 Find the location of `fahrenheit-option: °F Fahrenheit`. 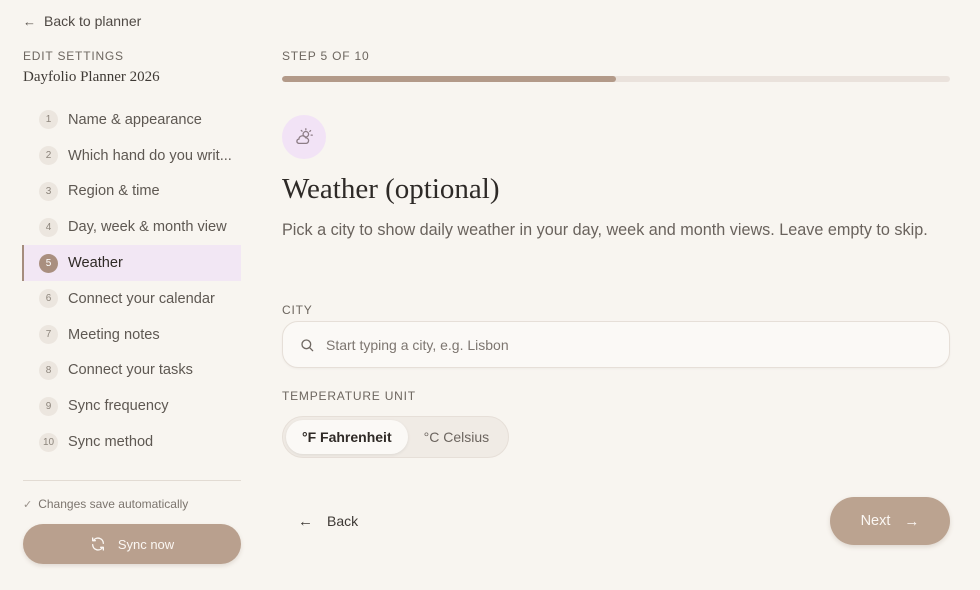

fahrenheit-option: °F Fahrenheit is located at coordinates (347, 437).